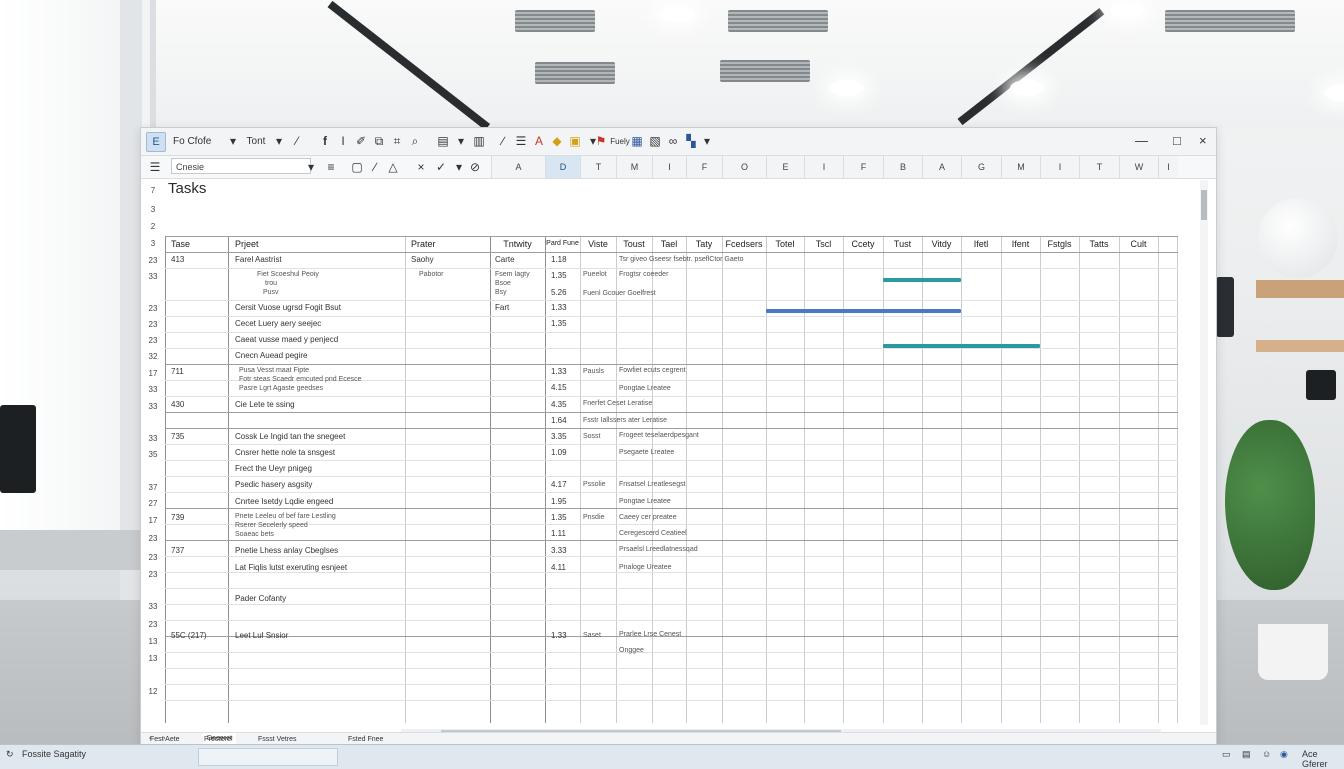  Describe the element at coordinates (325, 141) in the screenshot. I see `bold-button: f` at that location.